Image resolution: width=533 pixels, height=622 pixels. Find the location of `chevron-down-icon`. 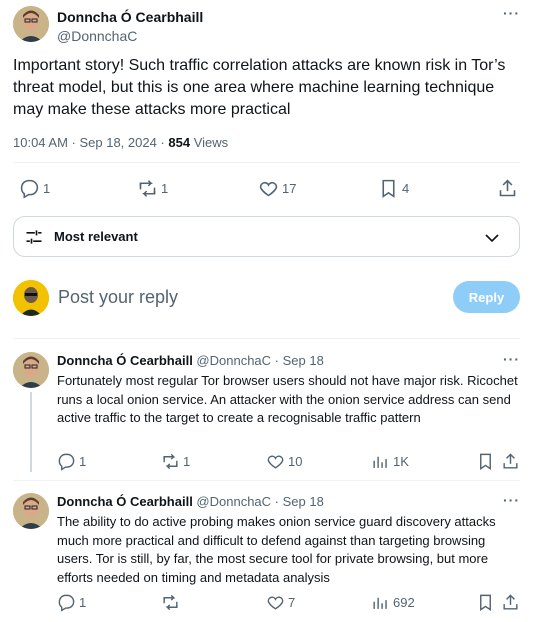

chevron-down-icon is located at coordinates (492, 238).